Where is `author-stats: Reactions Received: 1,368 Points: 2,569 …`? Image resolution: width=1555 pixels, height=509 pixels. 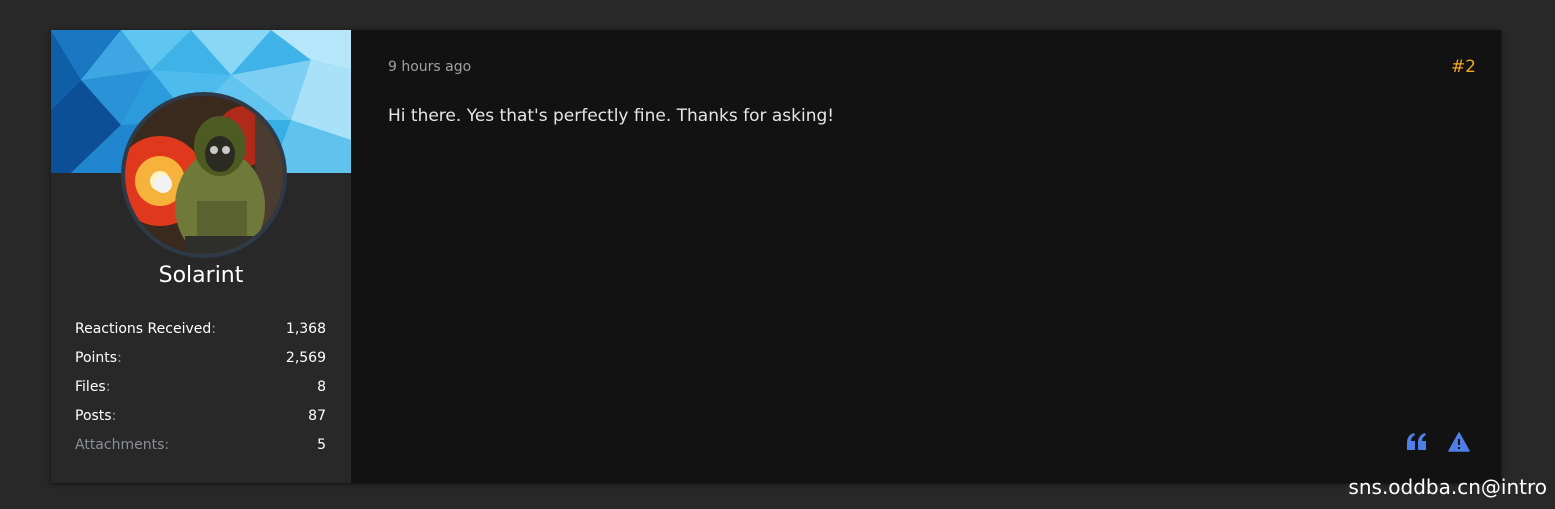 author-stats: Reactions Received: 1,368 Points: 2,569 … is located at coordinates (200, 390).